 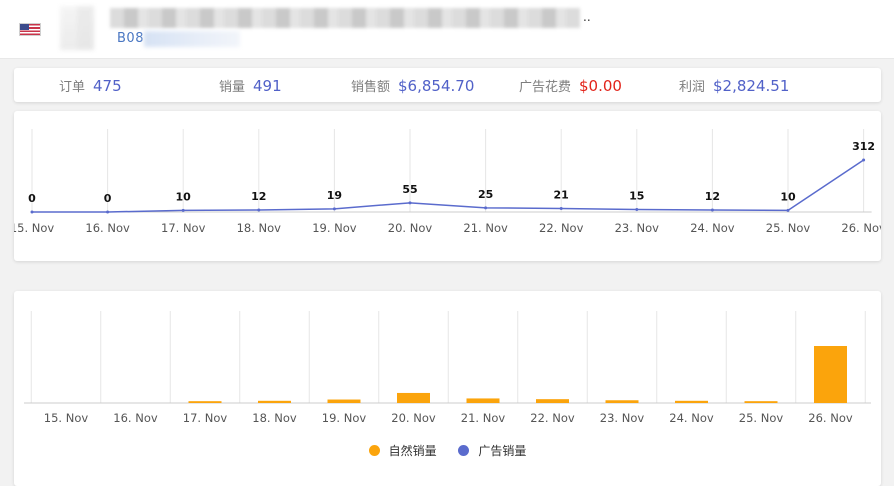 I want to click on stat-revenue: 销售额 $6,854.70, so click(x=412, y=85).